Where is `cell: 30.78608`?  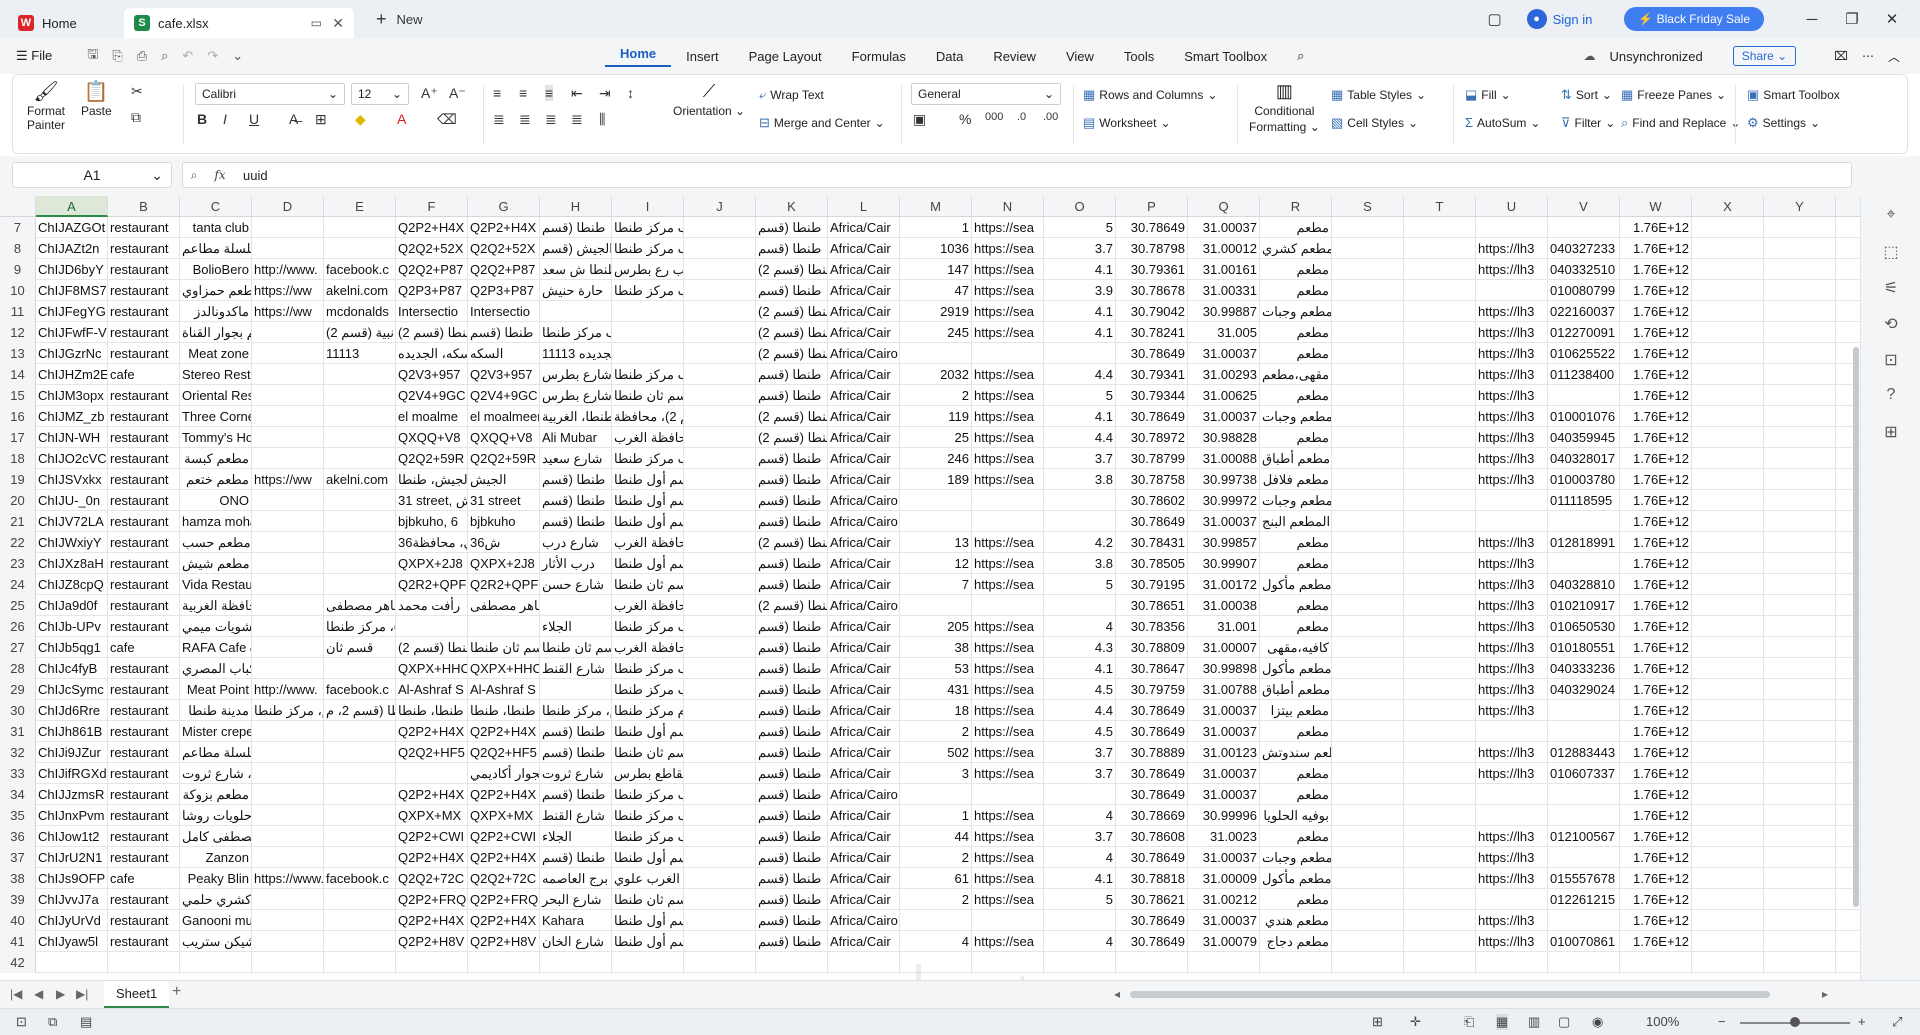 cell: 30.78608 is located at coordinates (1152, 836).